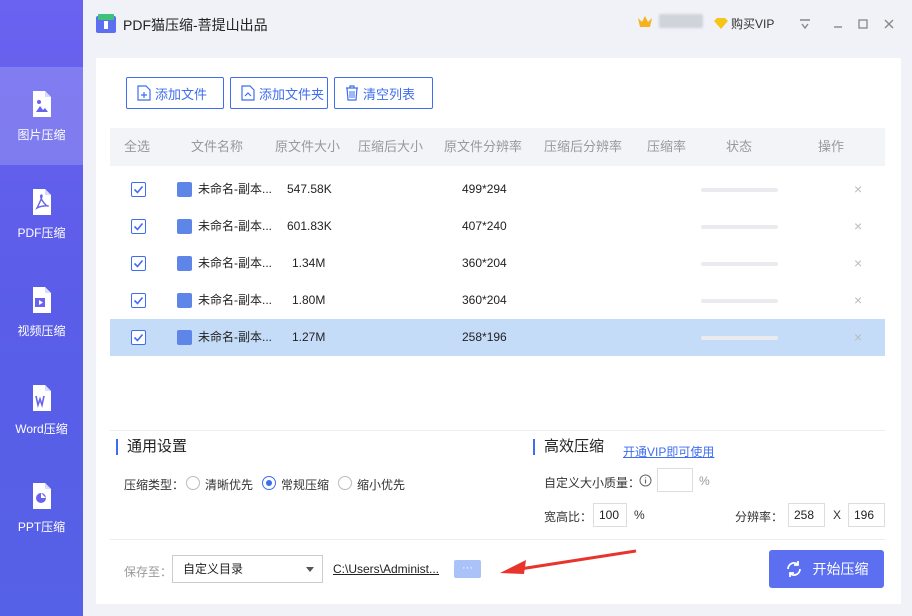 This screenshot has height=616, width=912. Describe the element at coordinates (195, 25) in the screenshot. I see `app-title: PDF猫压缩-菩提山出品` at that location.